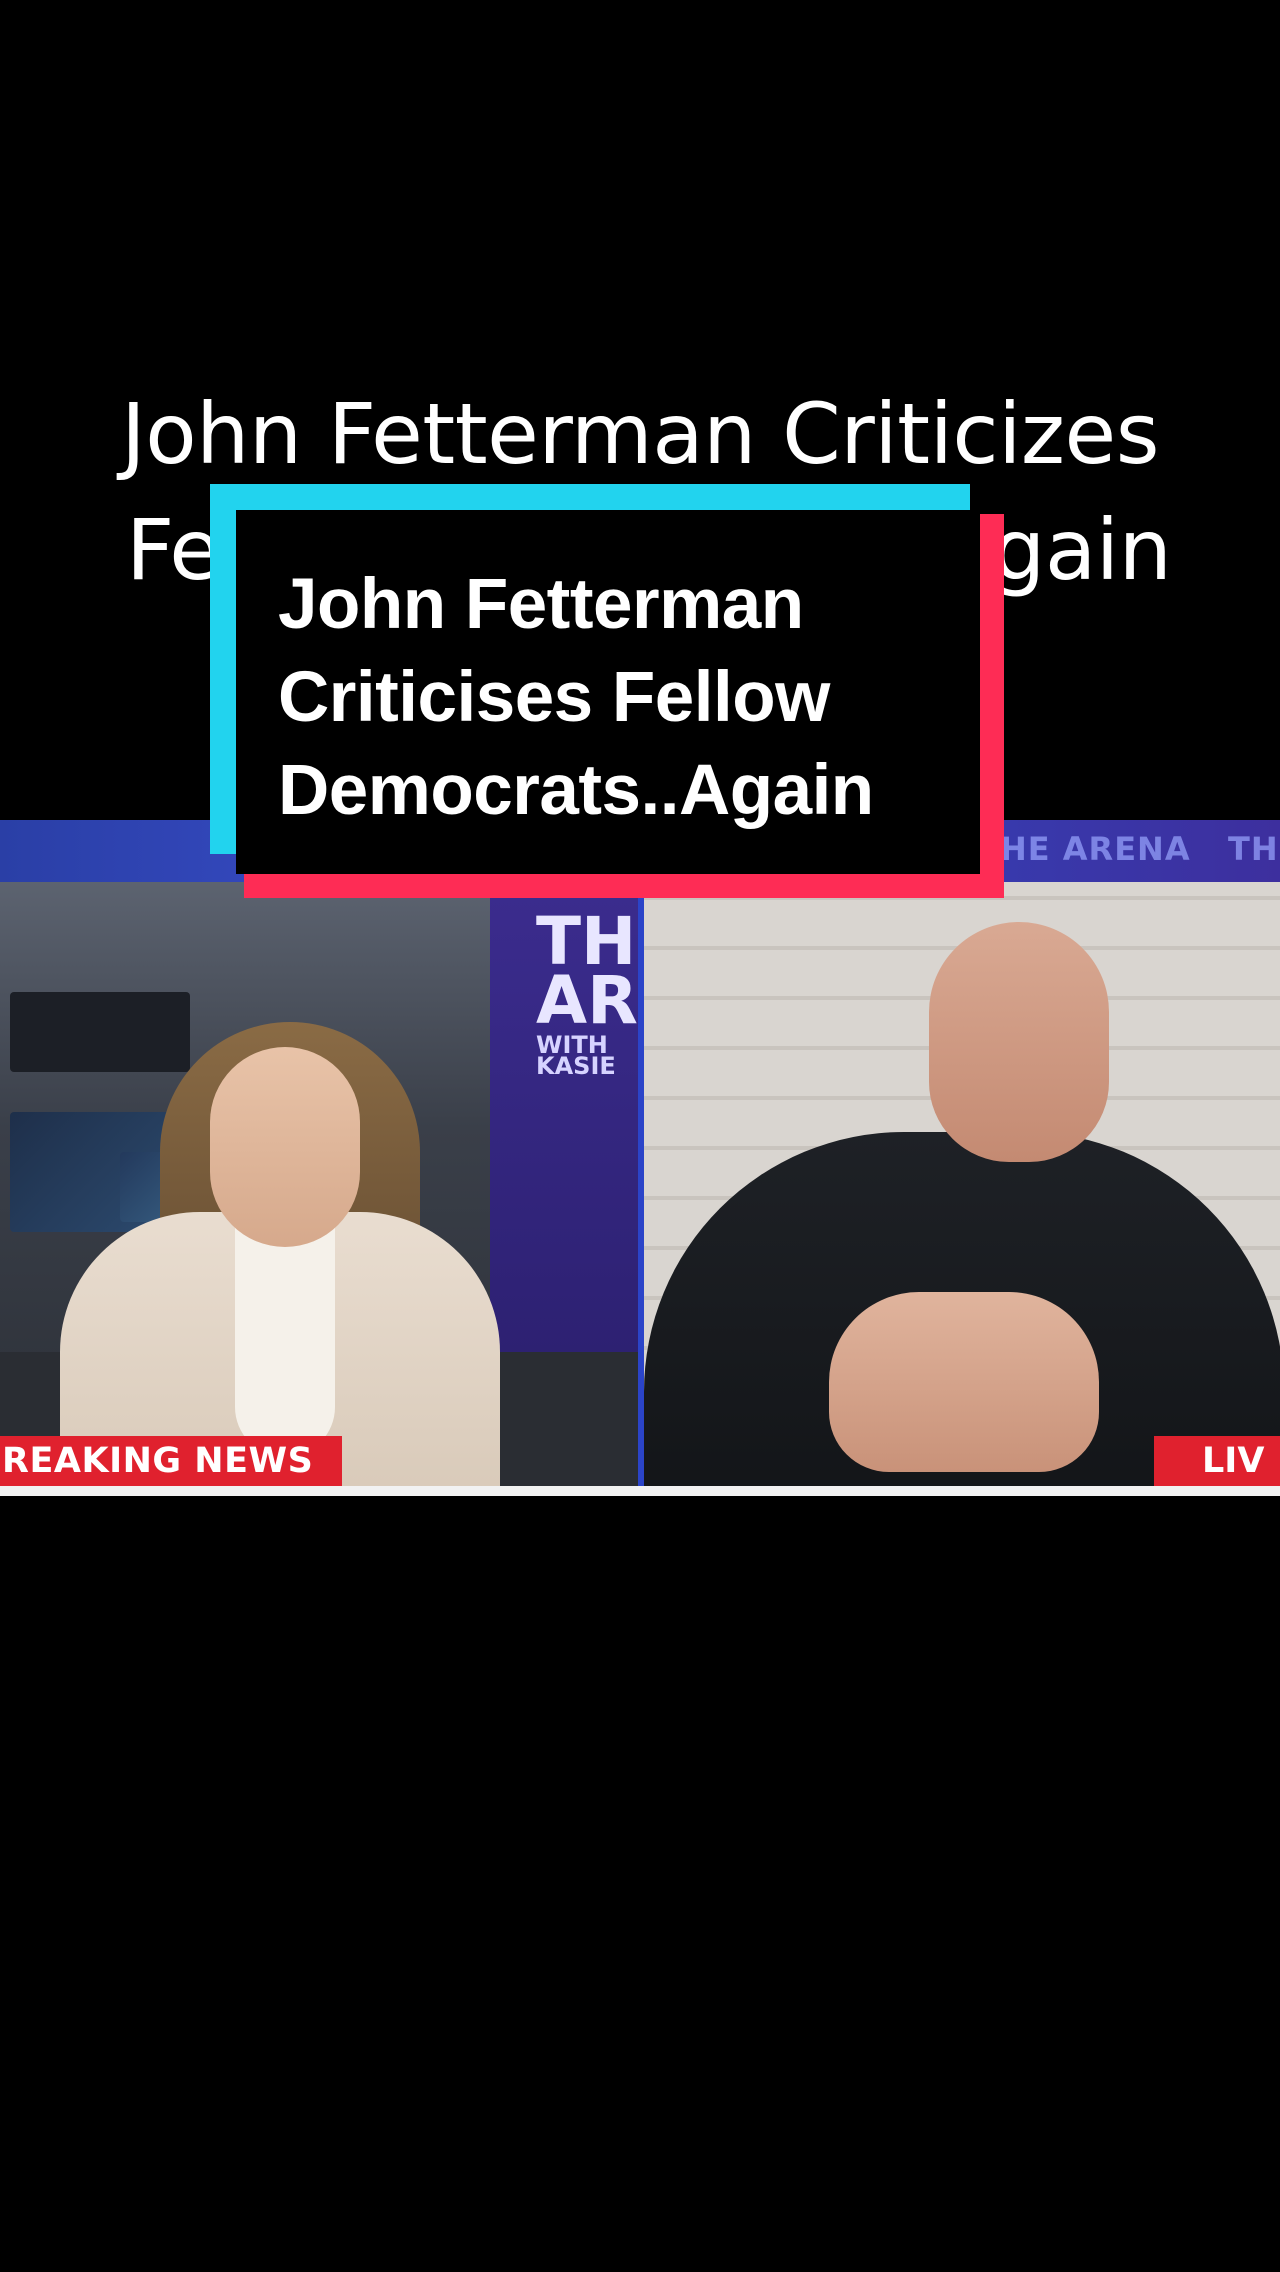 The image size is (1280, 2272). What do you see at coordinates (588, 1001) in the screenshot?
I see `show-logo-line2: ARE` at bounding box center [588, 1001].